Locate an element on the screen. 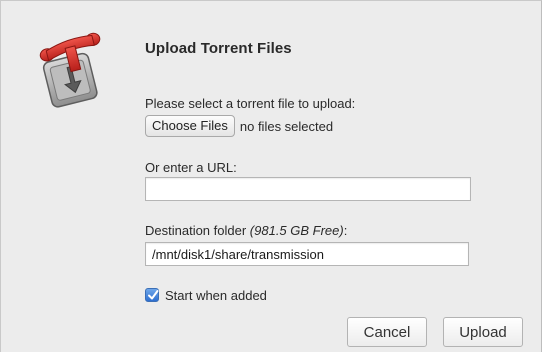 The height and width of the screenshot is (352, 542). url-label: Or enter a URL: is located at coordinates (191, 167).